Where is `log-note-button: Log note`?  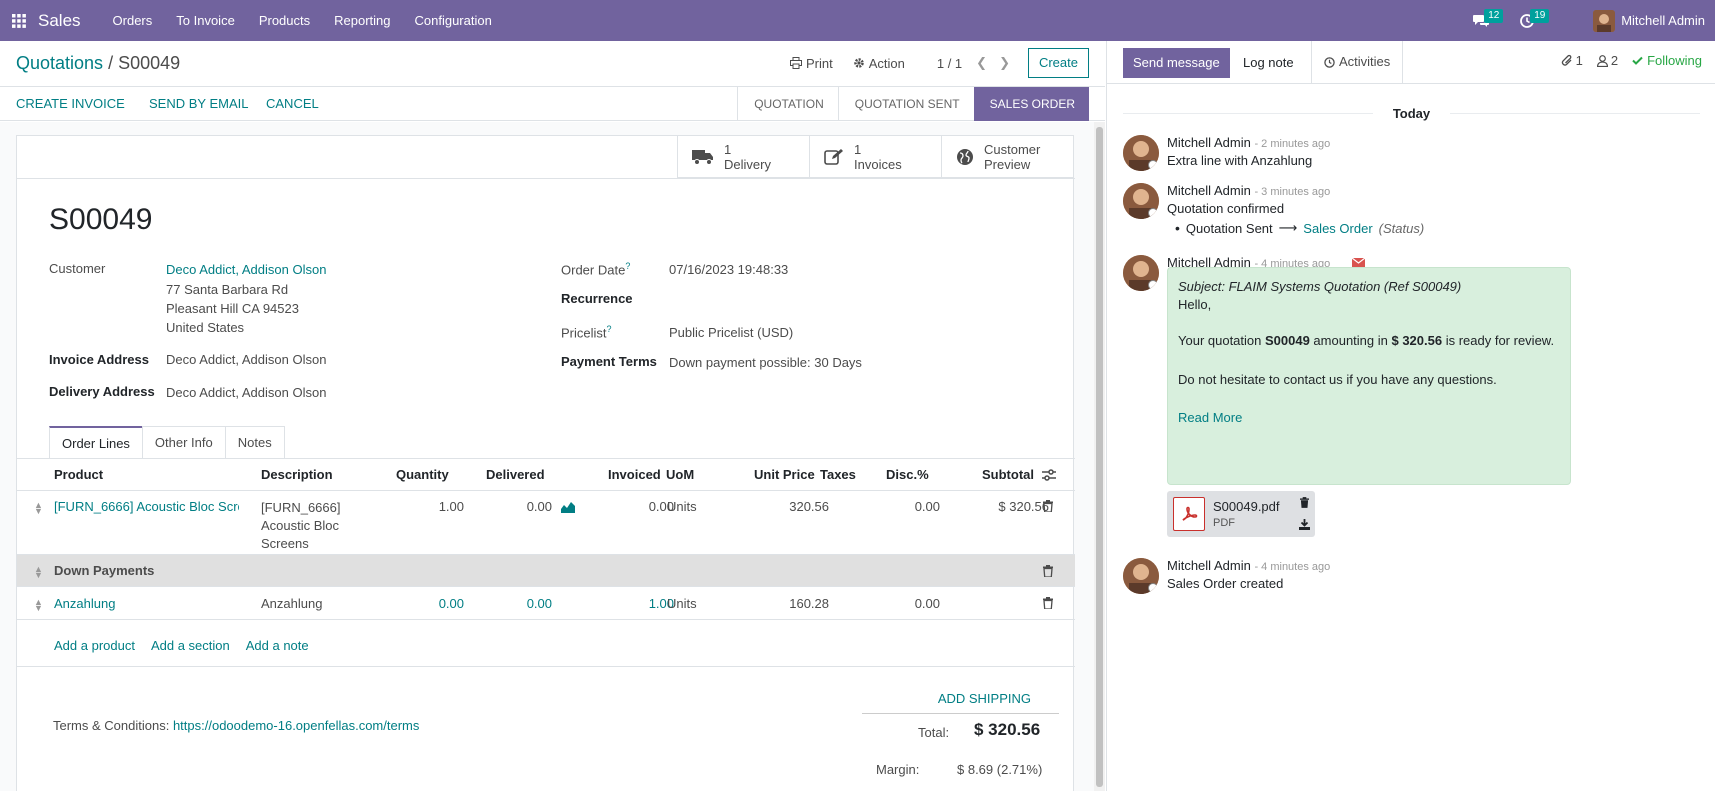
log-note-button: Log note is located at coordinates (1268, 63).